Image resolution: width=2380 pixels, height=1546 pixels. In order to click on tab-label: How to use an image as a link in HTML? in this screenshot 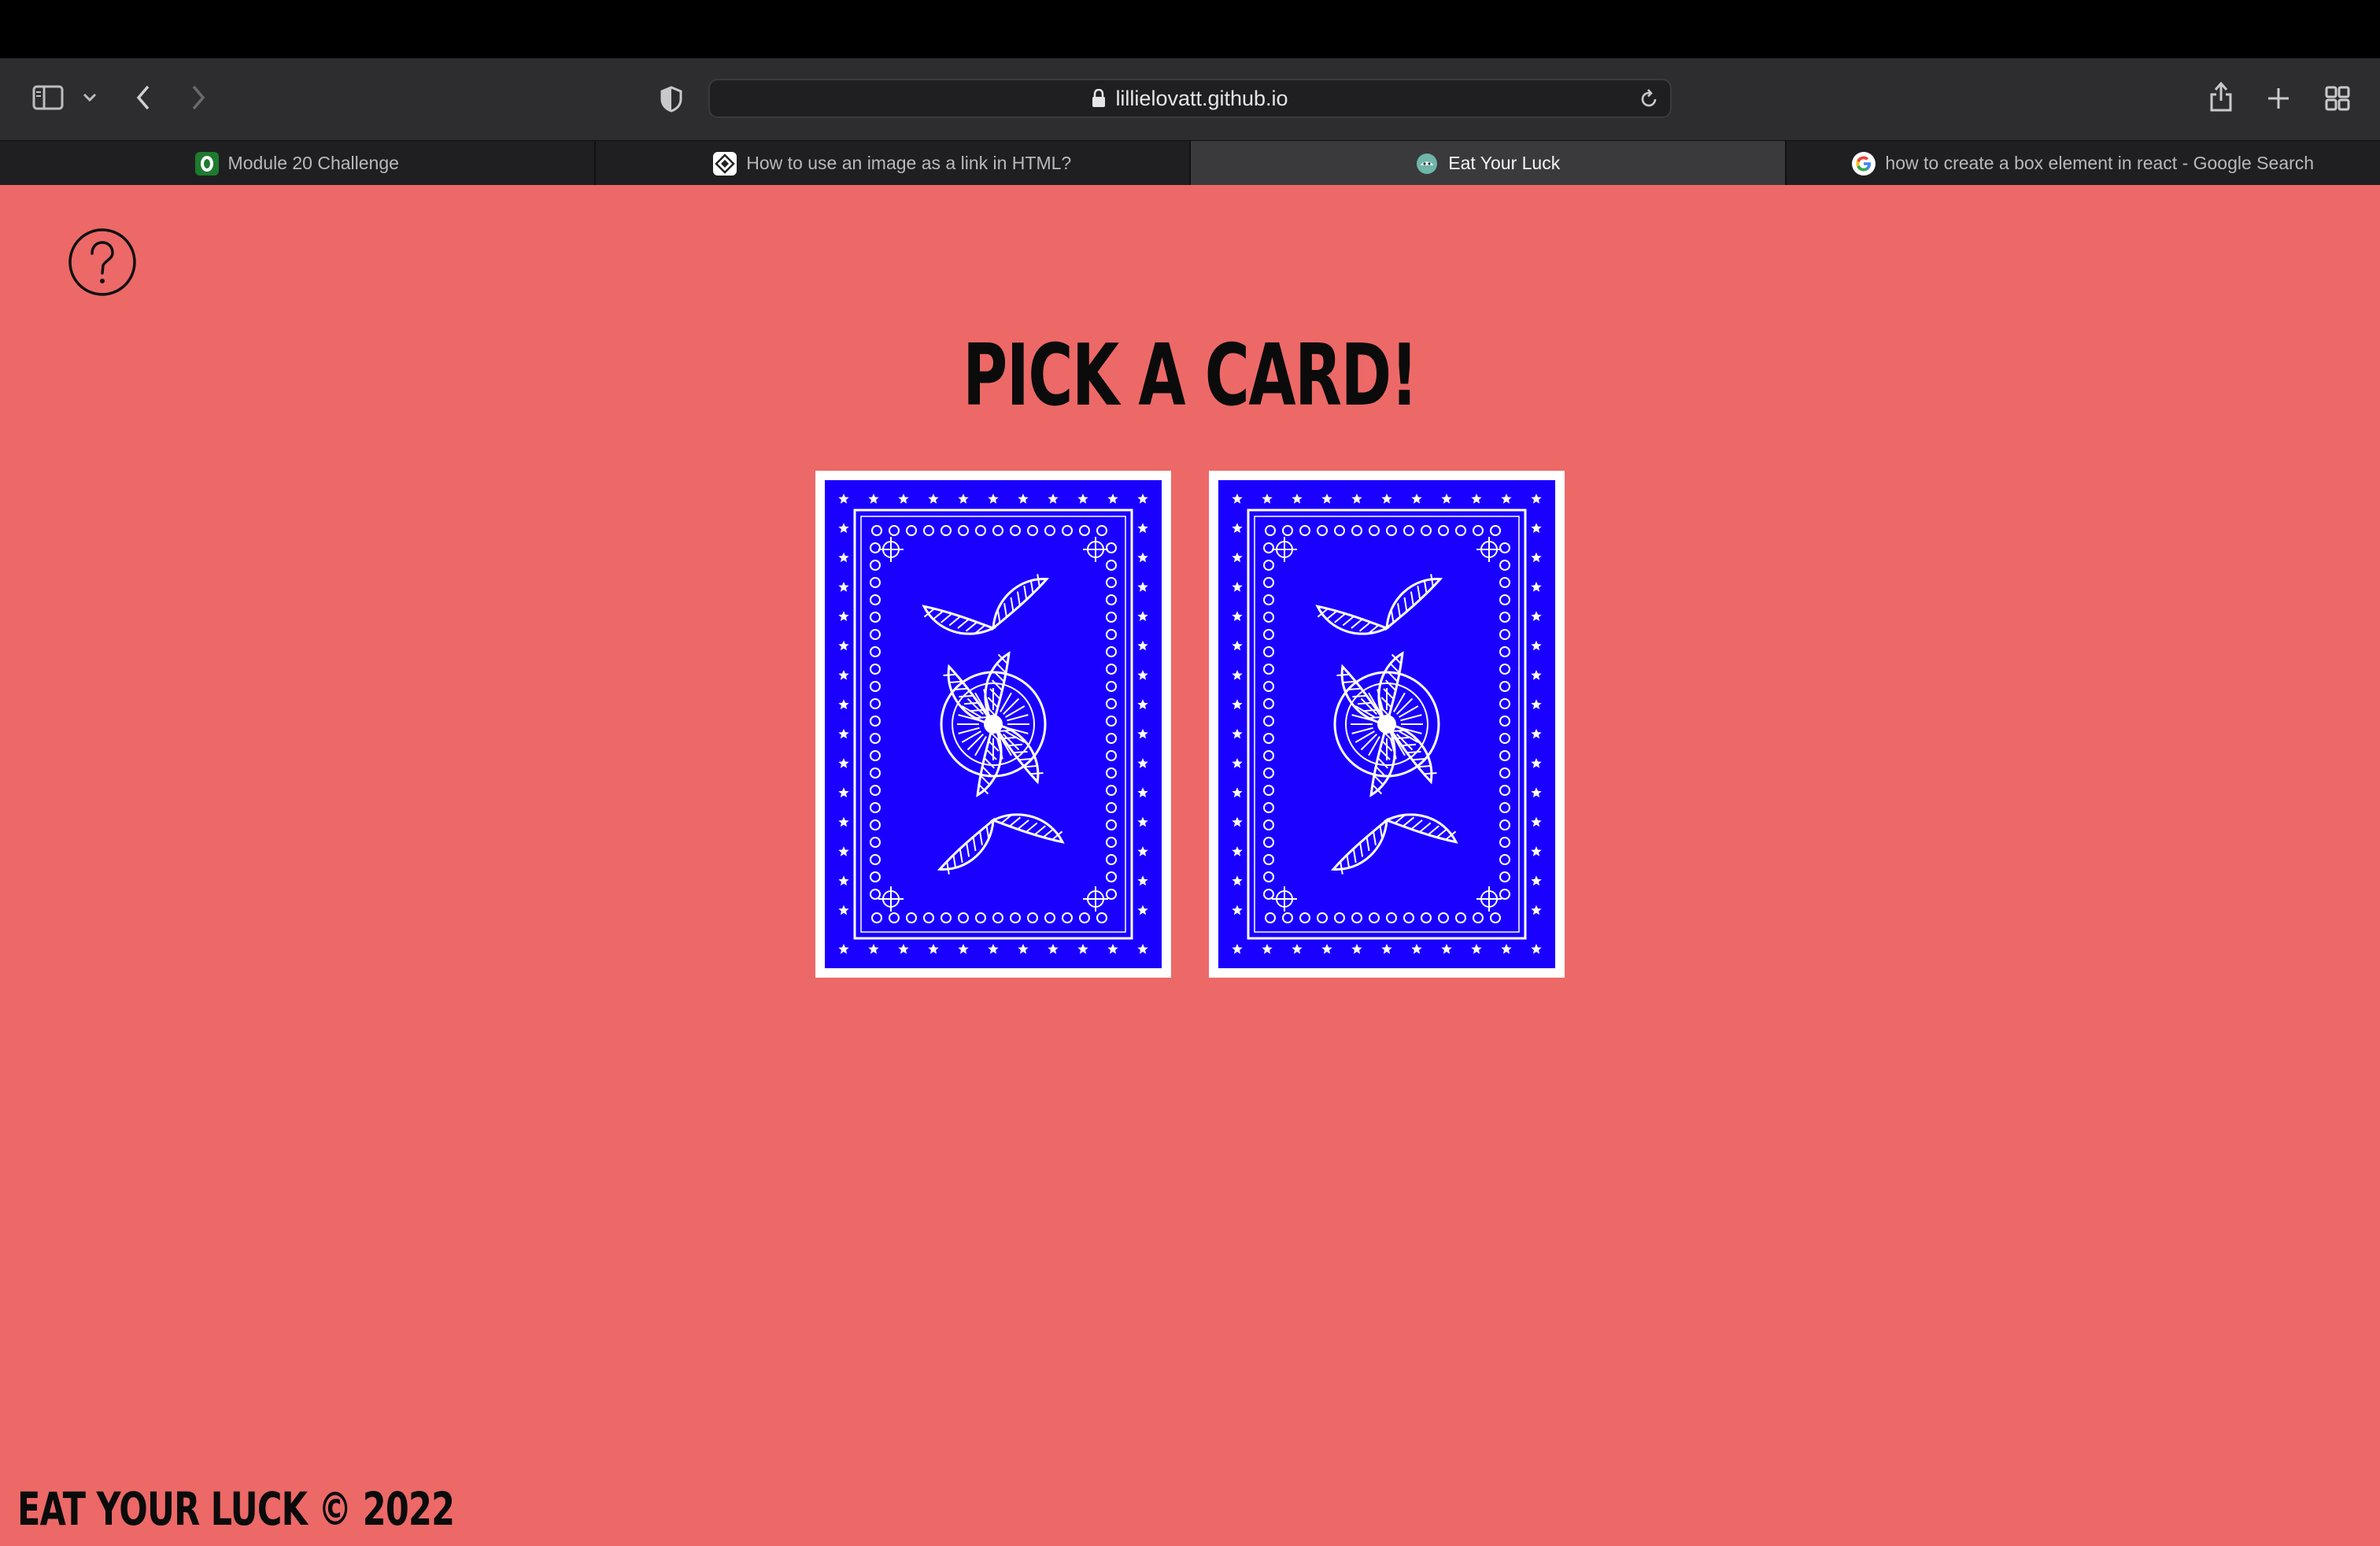, I will do `click(909, 163)`.